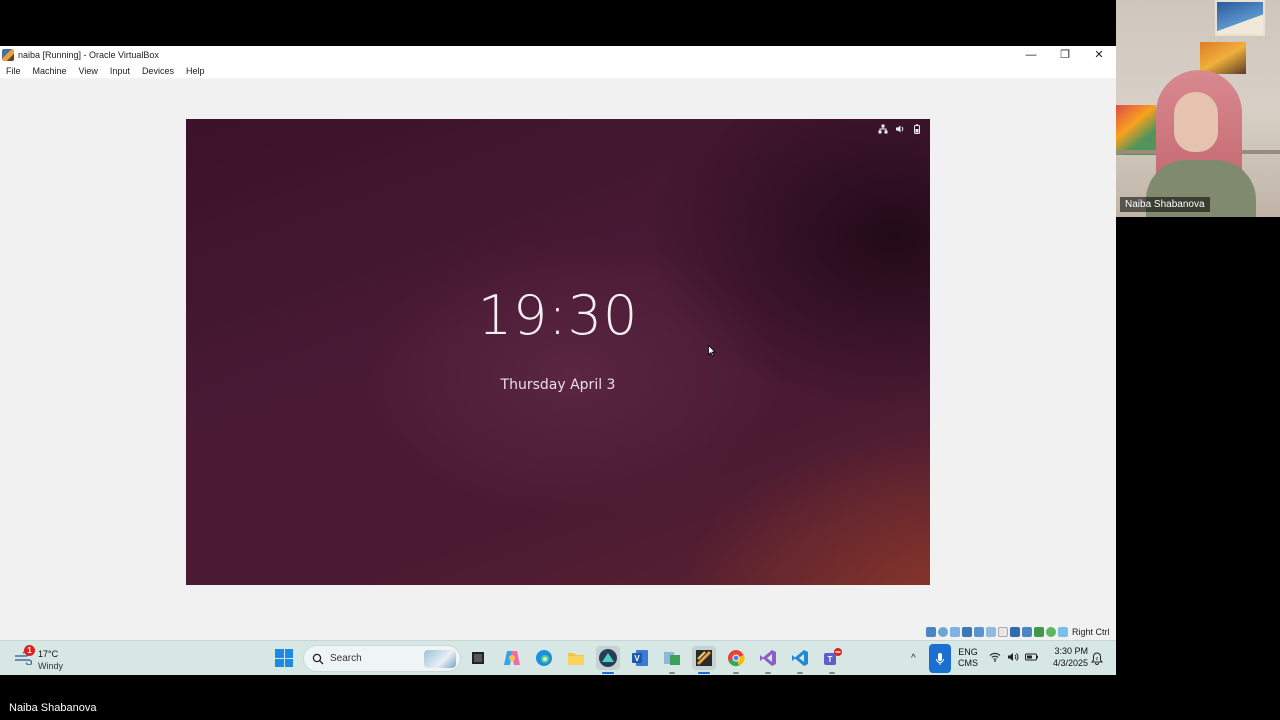  I want to click on host-key-icon, so click(1063, 632).